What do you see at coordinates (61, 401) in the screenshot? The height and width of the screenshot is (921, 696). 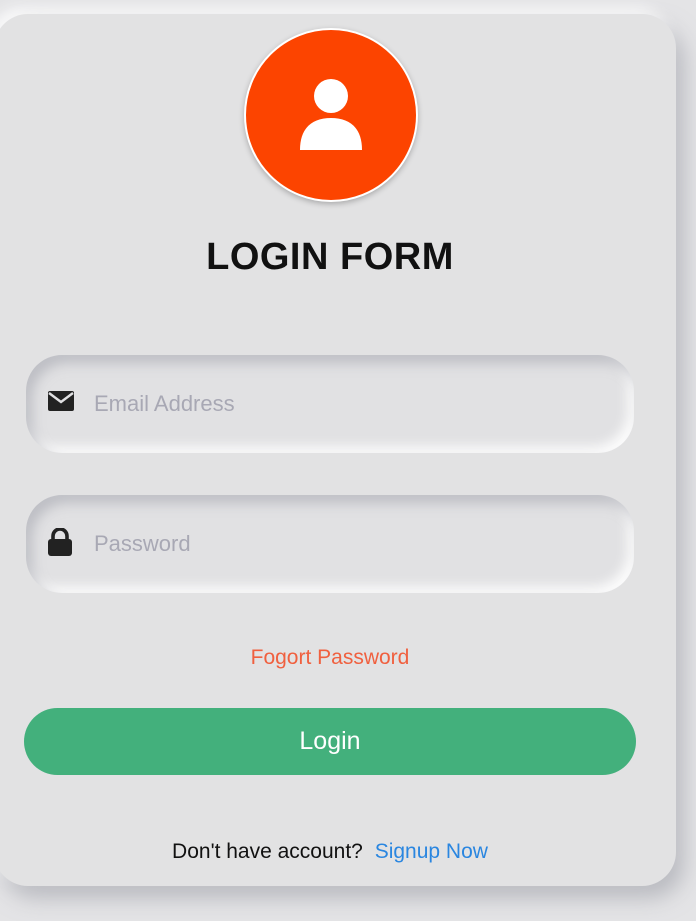 I see `envelope-icon` at bounding box center [61, 401].